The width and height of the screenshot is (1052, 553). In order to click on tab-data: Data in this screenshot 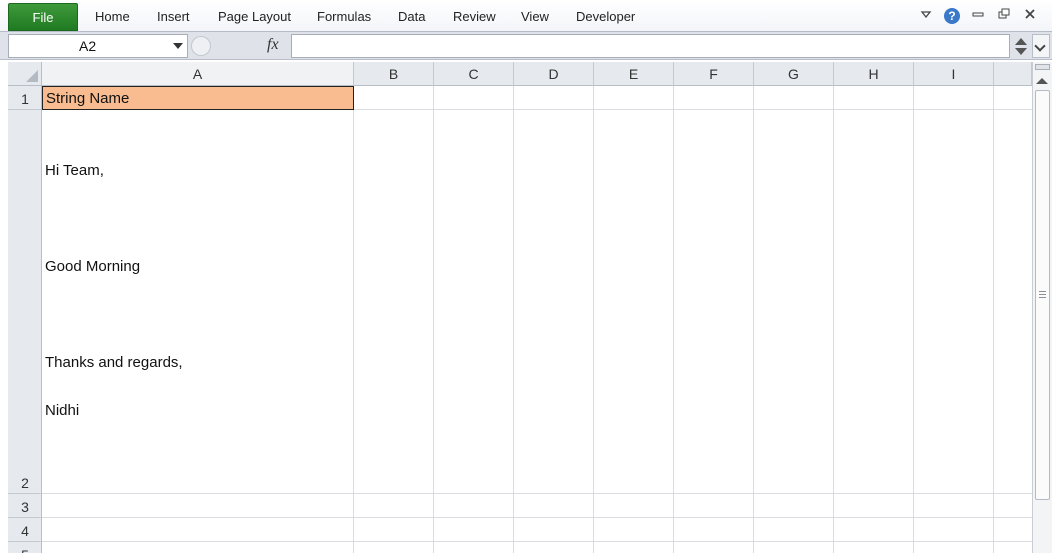, I will do `click(411, 17)`.